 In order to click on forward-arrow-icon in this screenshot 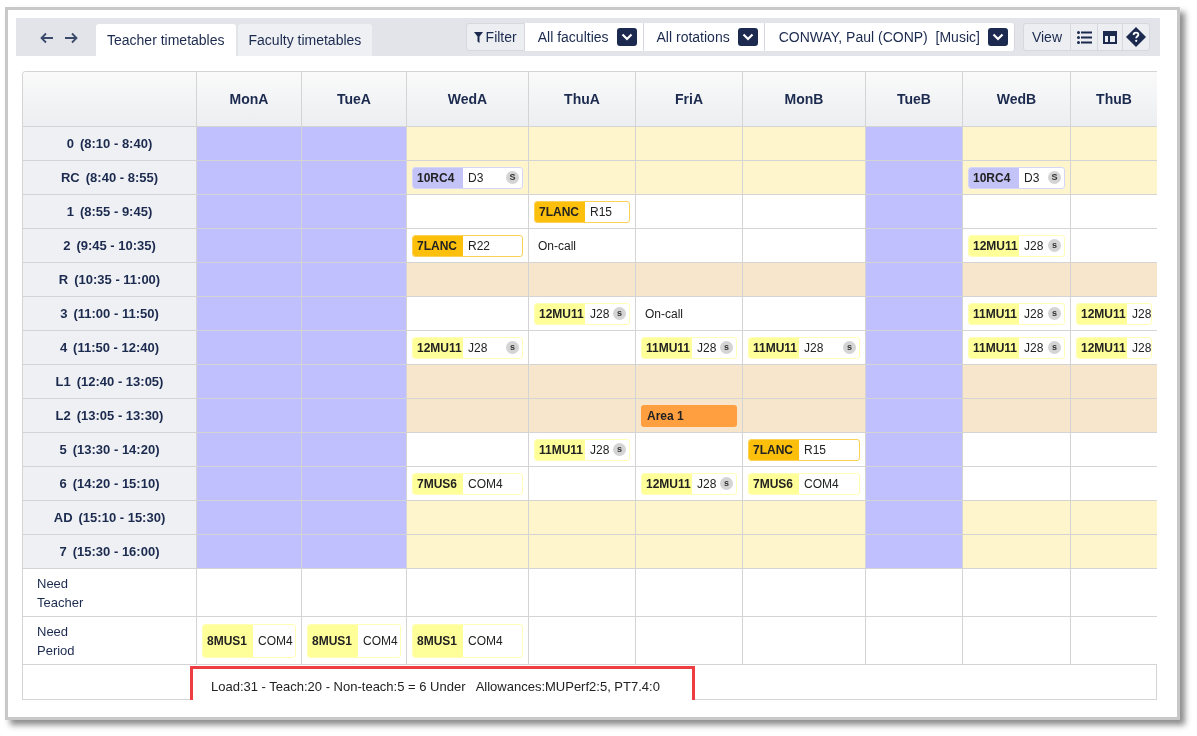, I will do `click(71, 38)`.